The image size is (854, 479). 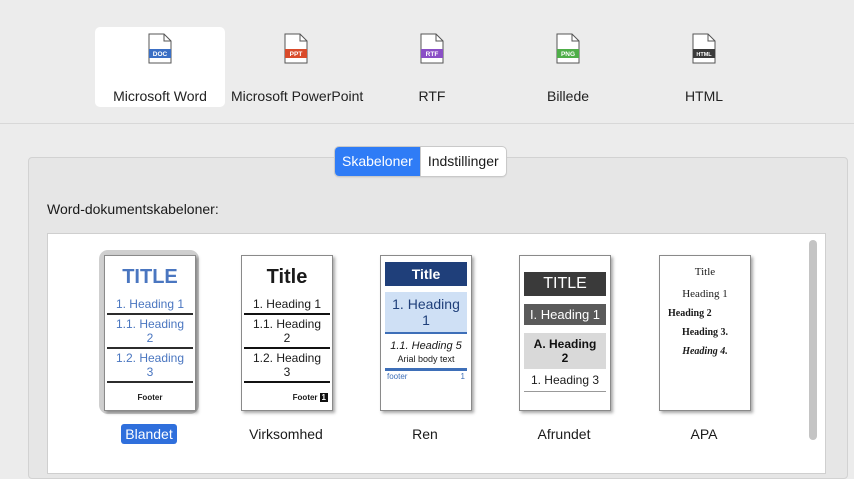 I want to click on template-name: Afrundet, so click(x=564, y=434).